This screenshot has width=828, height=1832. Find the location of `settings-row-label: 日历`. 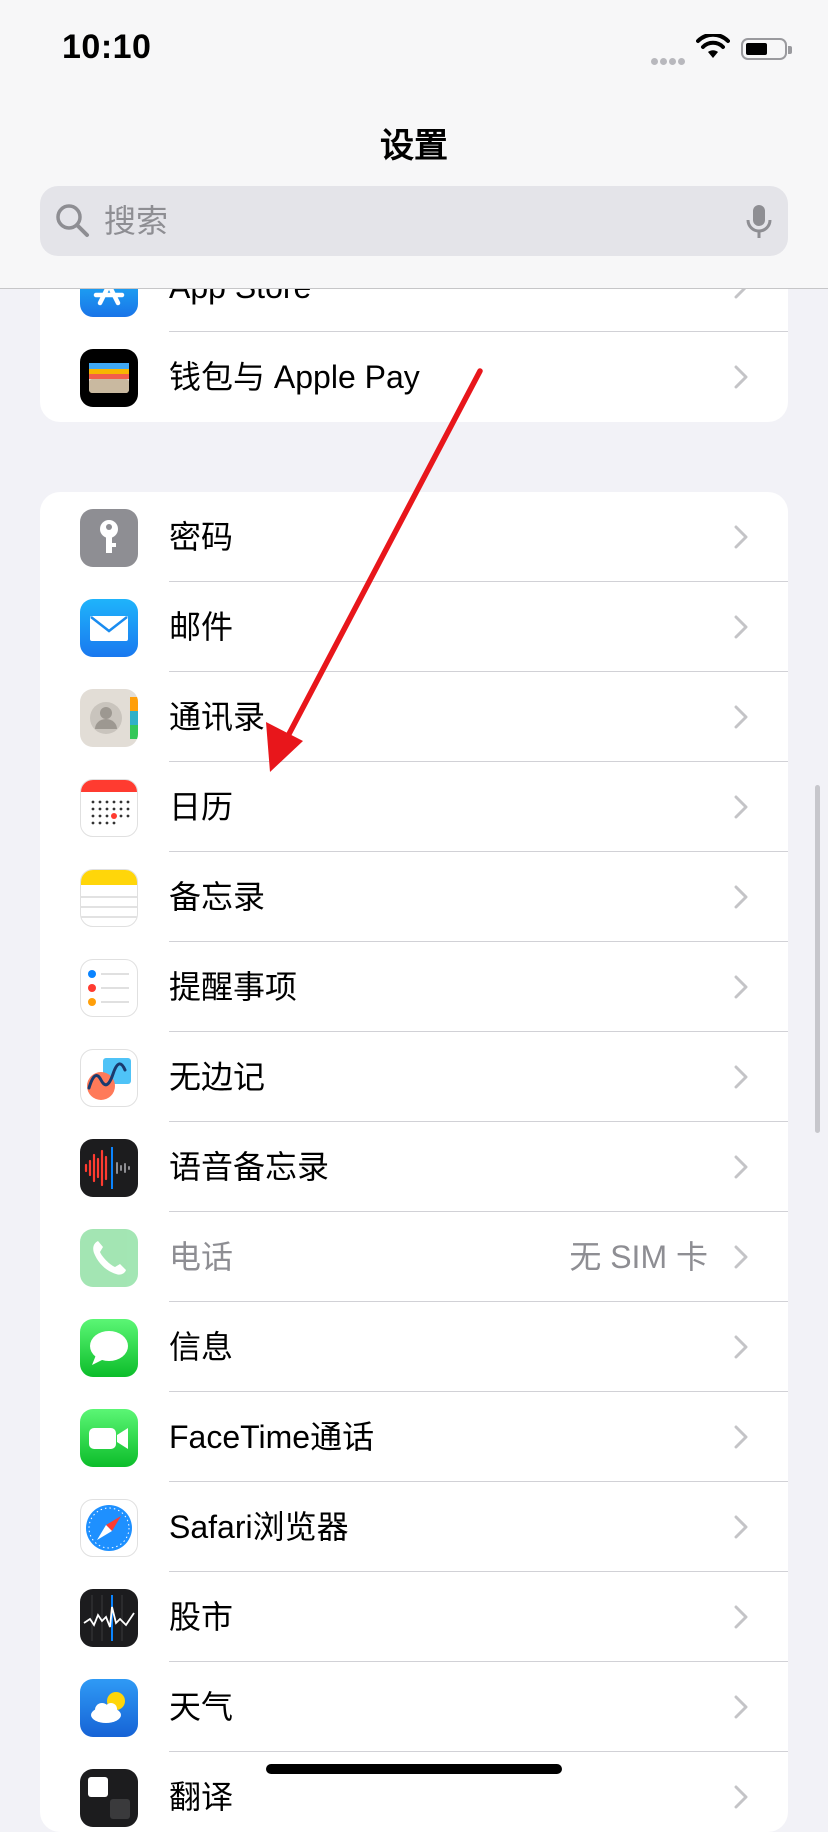

settings-row-label: 日历 is located at coordinates (201, 807).